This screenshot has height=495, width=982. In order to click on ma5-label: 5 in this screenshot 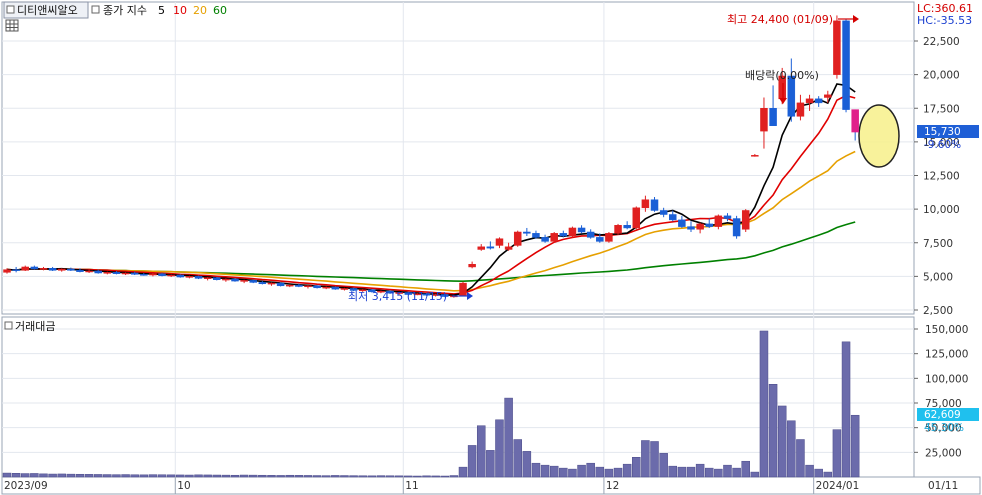, I will do `click(161, 10)`.